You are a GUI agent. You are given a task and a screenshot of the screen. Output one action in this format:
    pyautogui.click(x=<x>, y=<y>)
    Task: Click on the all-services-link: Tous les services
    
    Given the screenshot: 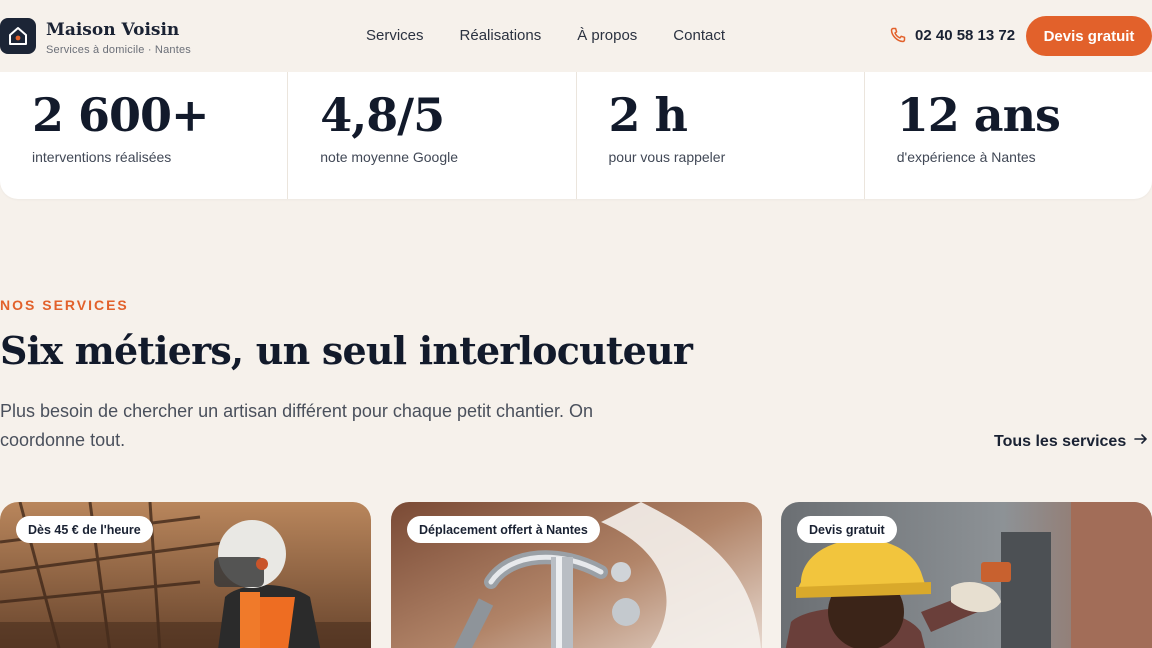 What is the action you would take?
    pyautogui.click(x=1071, y=441)
    